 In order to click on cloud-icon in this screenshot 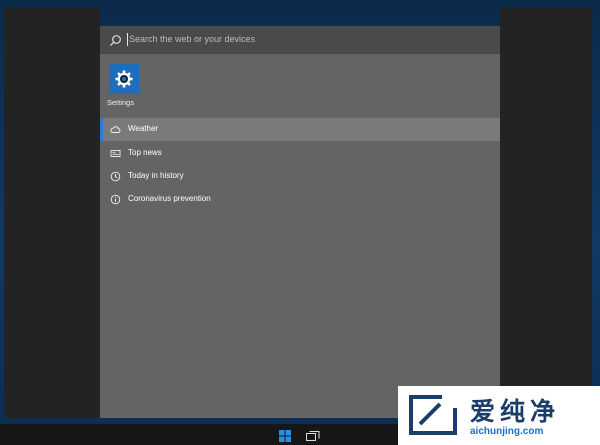, I will do `click(115, 129)`.